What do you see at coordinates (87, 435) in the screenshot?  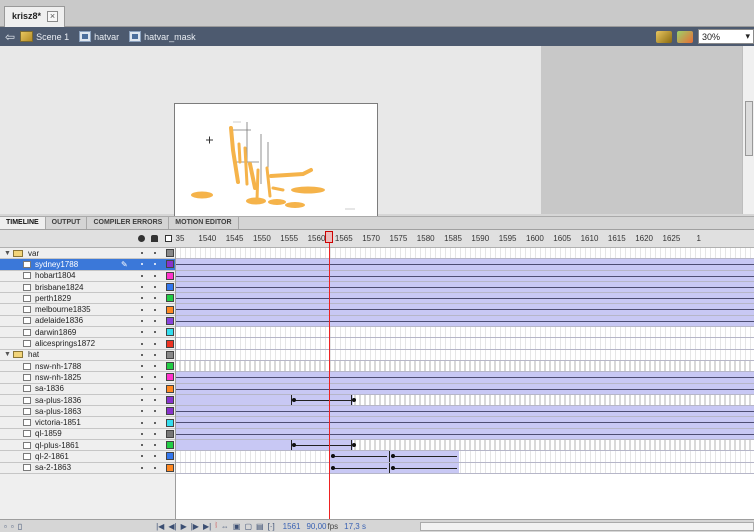 I see `layer-row: ql-1859` at bounding box center [87, 435].